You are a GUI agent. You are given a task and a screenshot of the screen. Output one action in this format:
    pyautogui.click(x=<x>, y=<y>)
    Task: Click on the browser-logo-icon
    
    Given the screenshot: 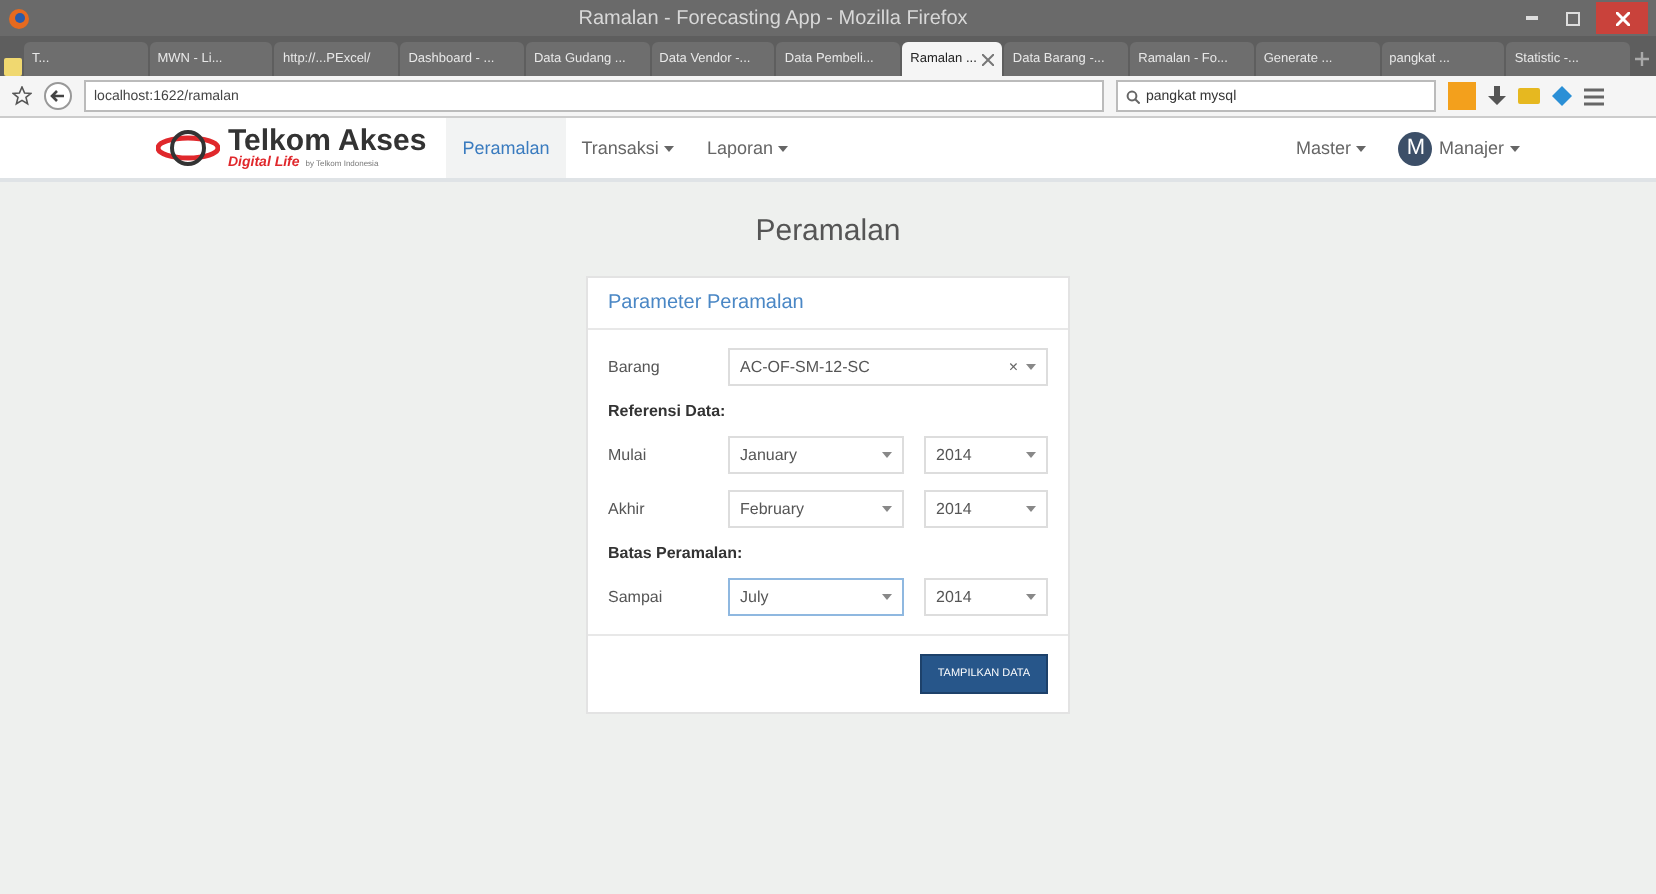 What is the action you would take?
    pyautogui.click(x=19, y=18)
    